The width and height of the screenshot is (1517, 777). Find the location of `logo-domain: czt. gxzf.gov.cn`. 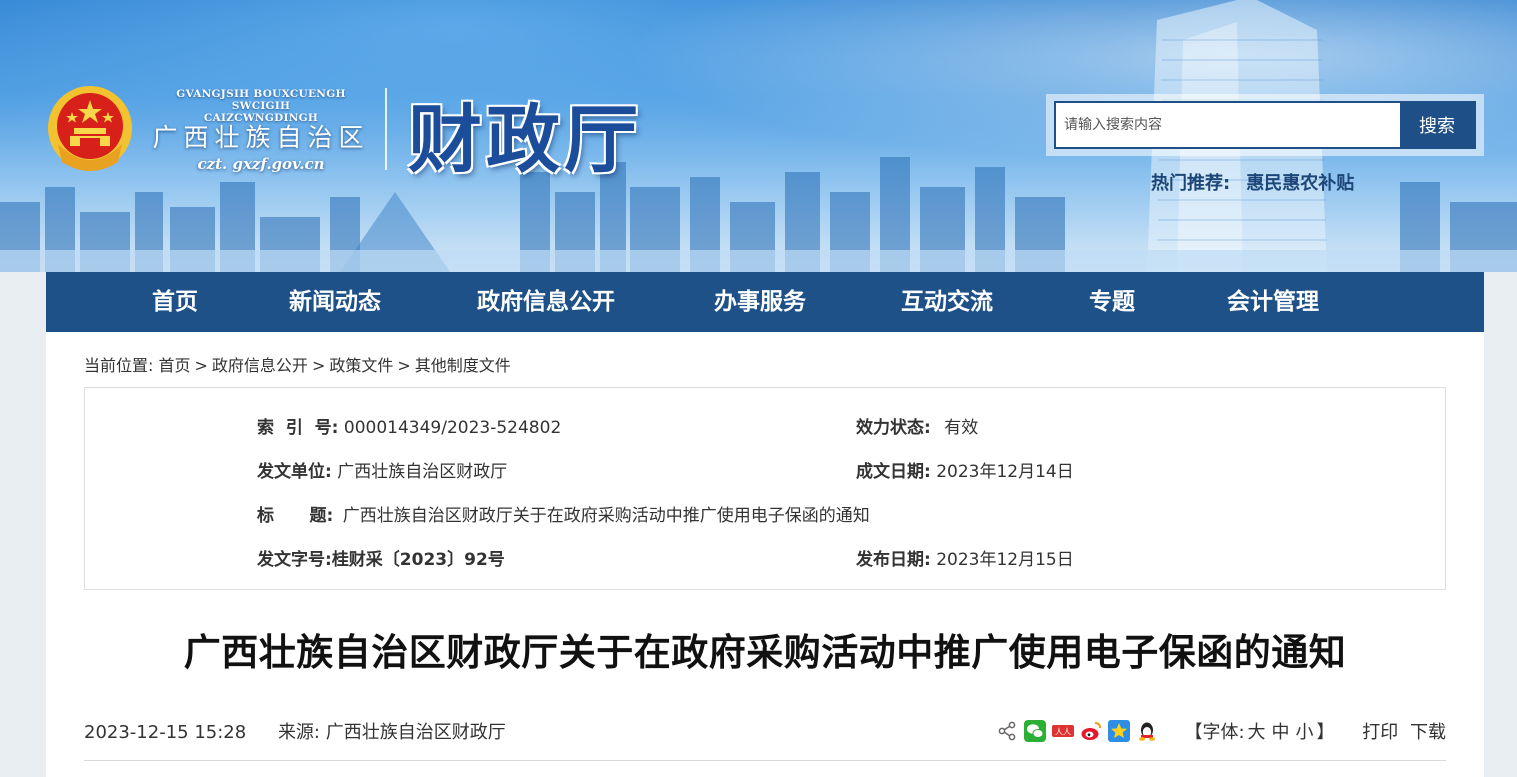

logo-domain: czt. gxzf.gov.cn is located at coordinates (261, 164).